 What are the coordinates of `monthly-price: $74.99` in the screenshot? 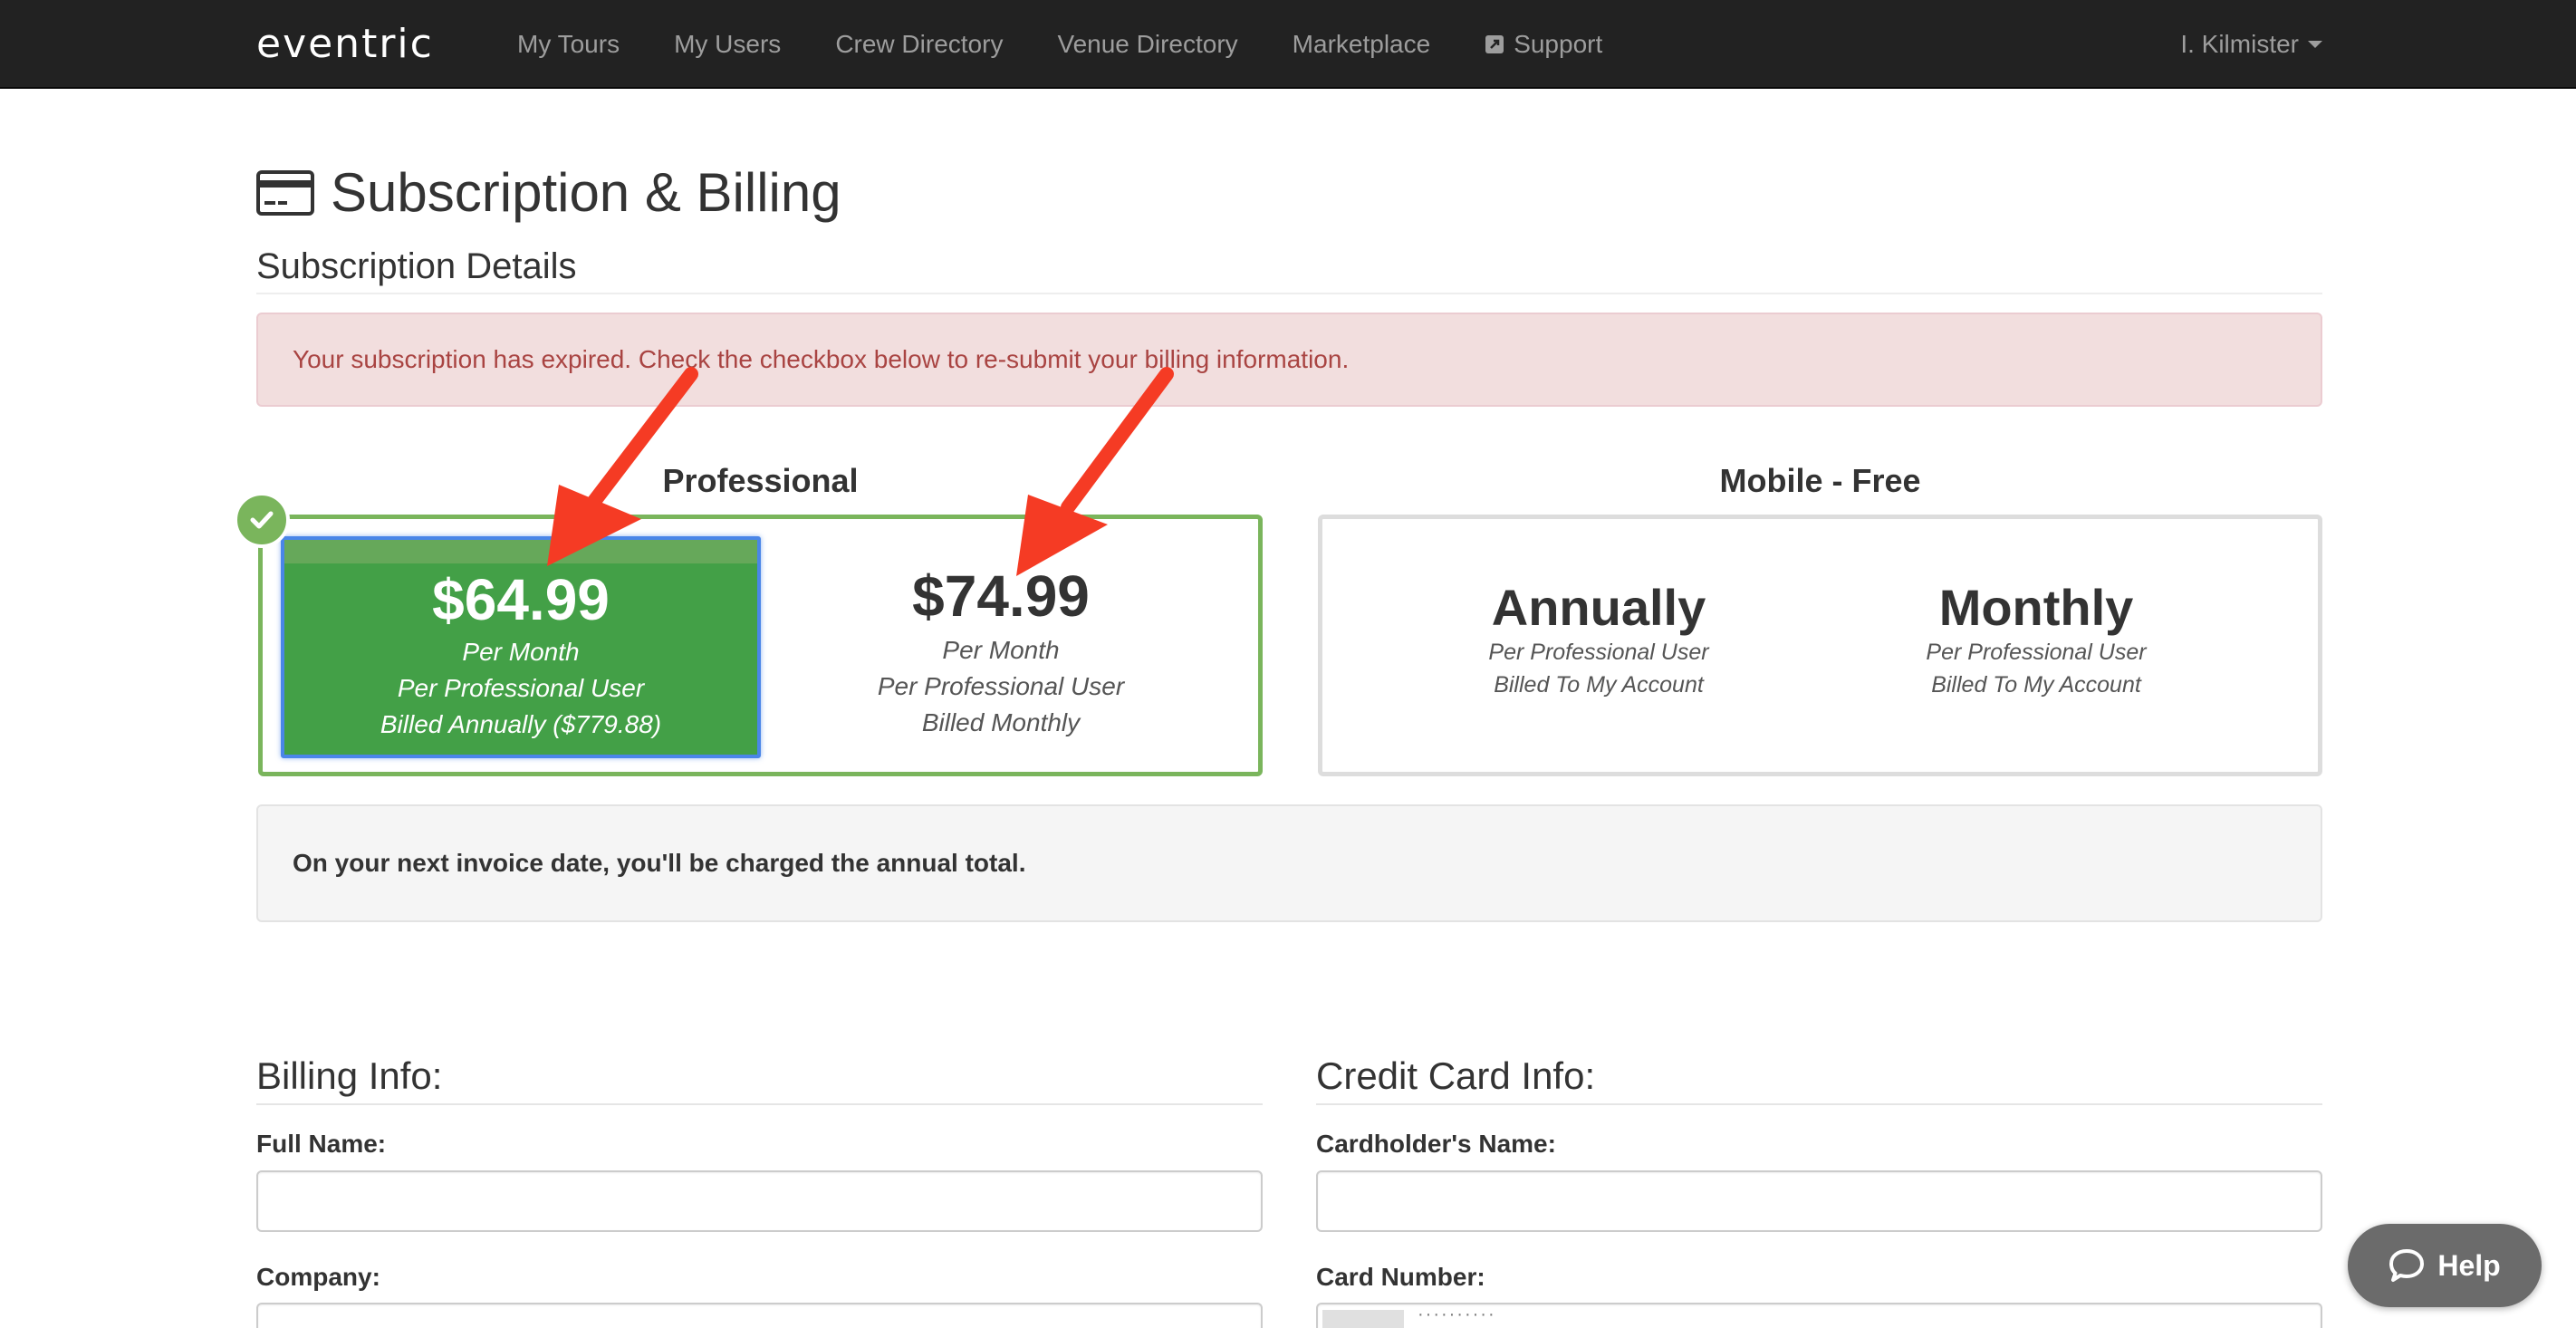 It's located at (1001, 596).